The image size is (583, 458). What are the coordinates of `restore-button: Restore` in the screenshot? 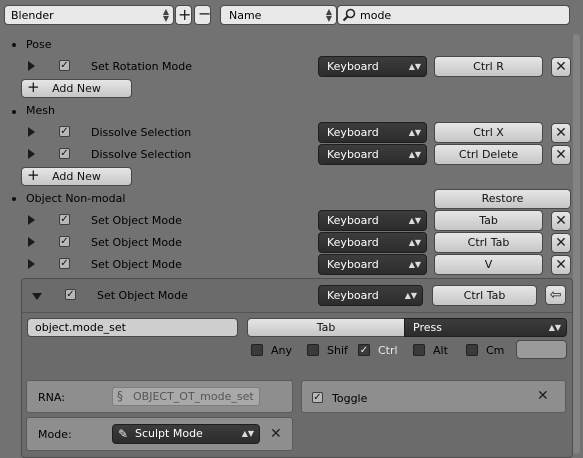 It's located at (502, 199).